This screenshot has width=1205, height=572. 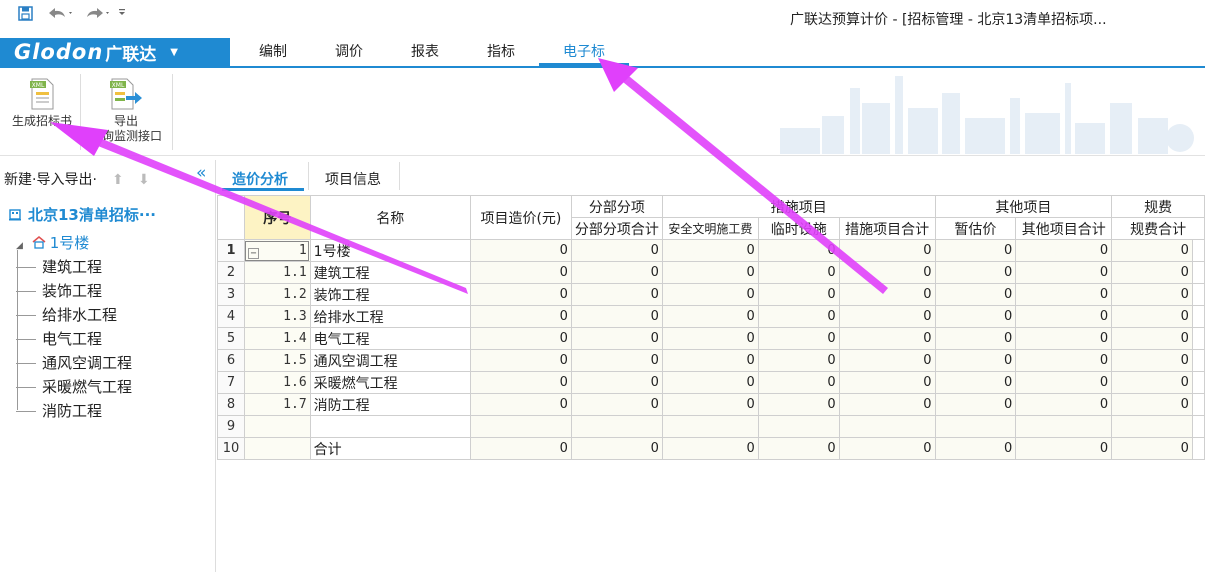 What do you see at coordinates (390, 316) in the screenshot?
I see `name-cell: 给排水工程` at bounding box center [390, 316].